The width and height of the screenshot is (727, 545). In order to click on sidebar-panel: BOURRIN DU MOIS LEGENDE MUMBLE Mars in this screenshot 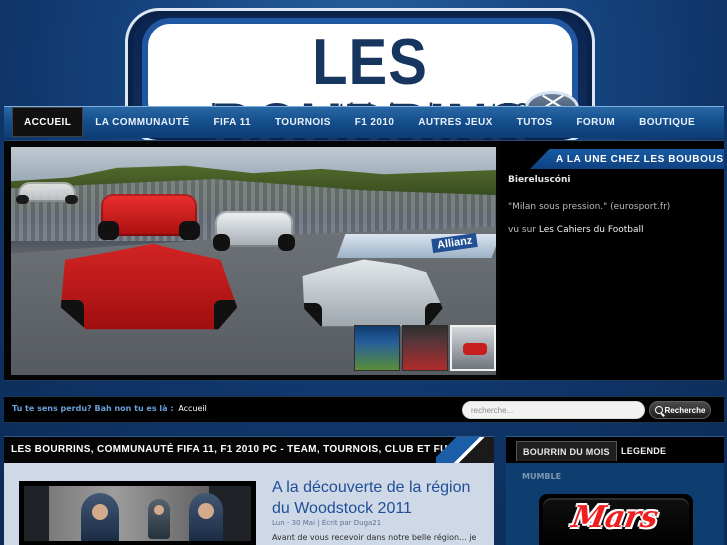, I will do `click(615, 490)`.